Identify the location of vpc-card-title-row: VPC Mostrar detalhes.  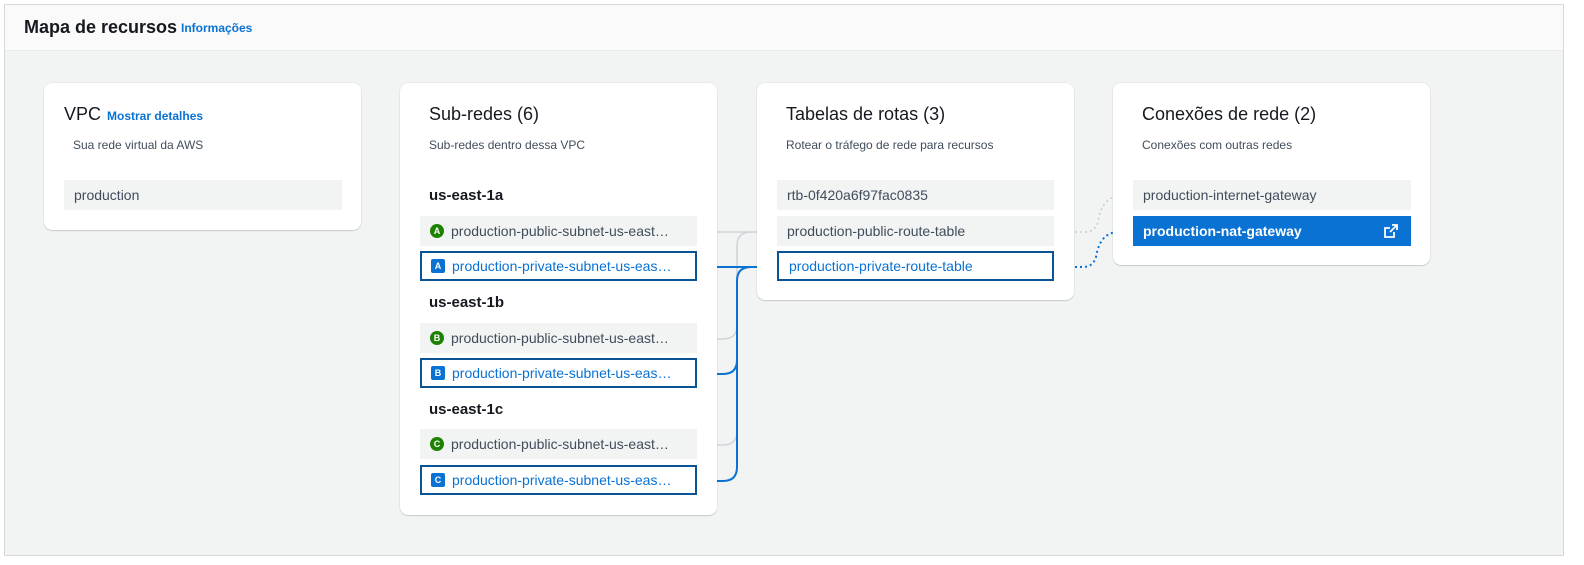
(133, 114).